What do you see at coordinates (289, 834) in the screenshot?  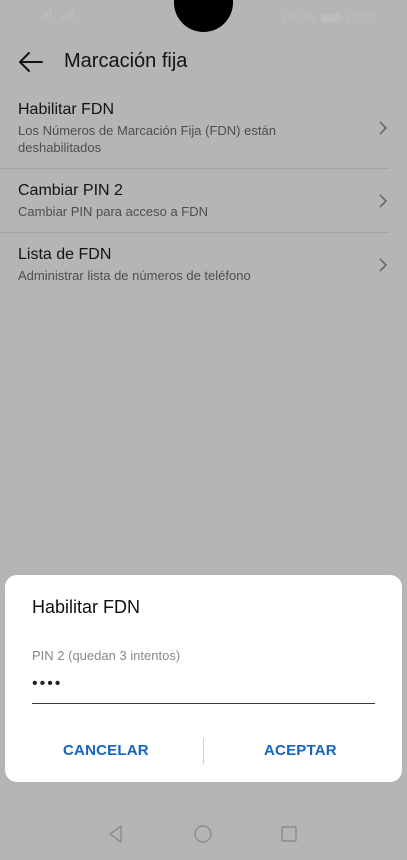 I see `recents-square-icon` at bounding box center [289, 834].